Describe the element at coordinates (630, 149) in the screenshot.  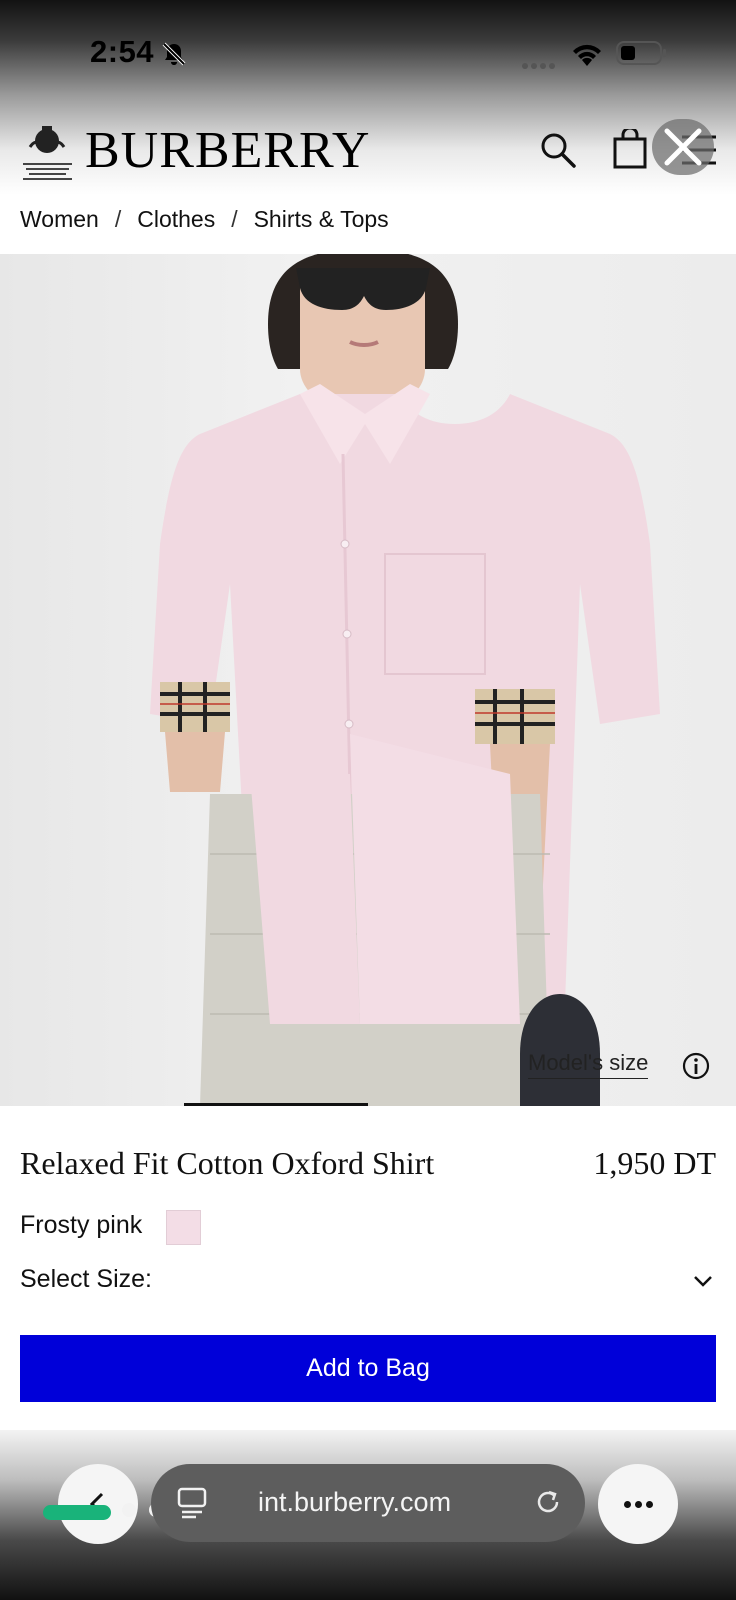
I see `shopping-bag-icon` at that location.